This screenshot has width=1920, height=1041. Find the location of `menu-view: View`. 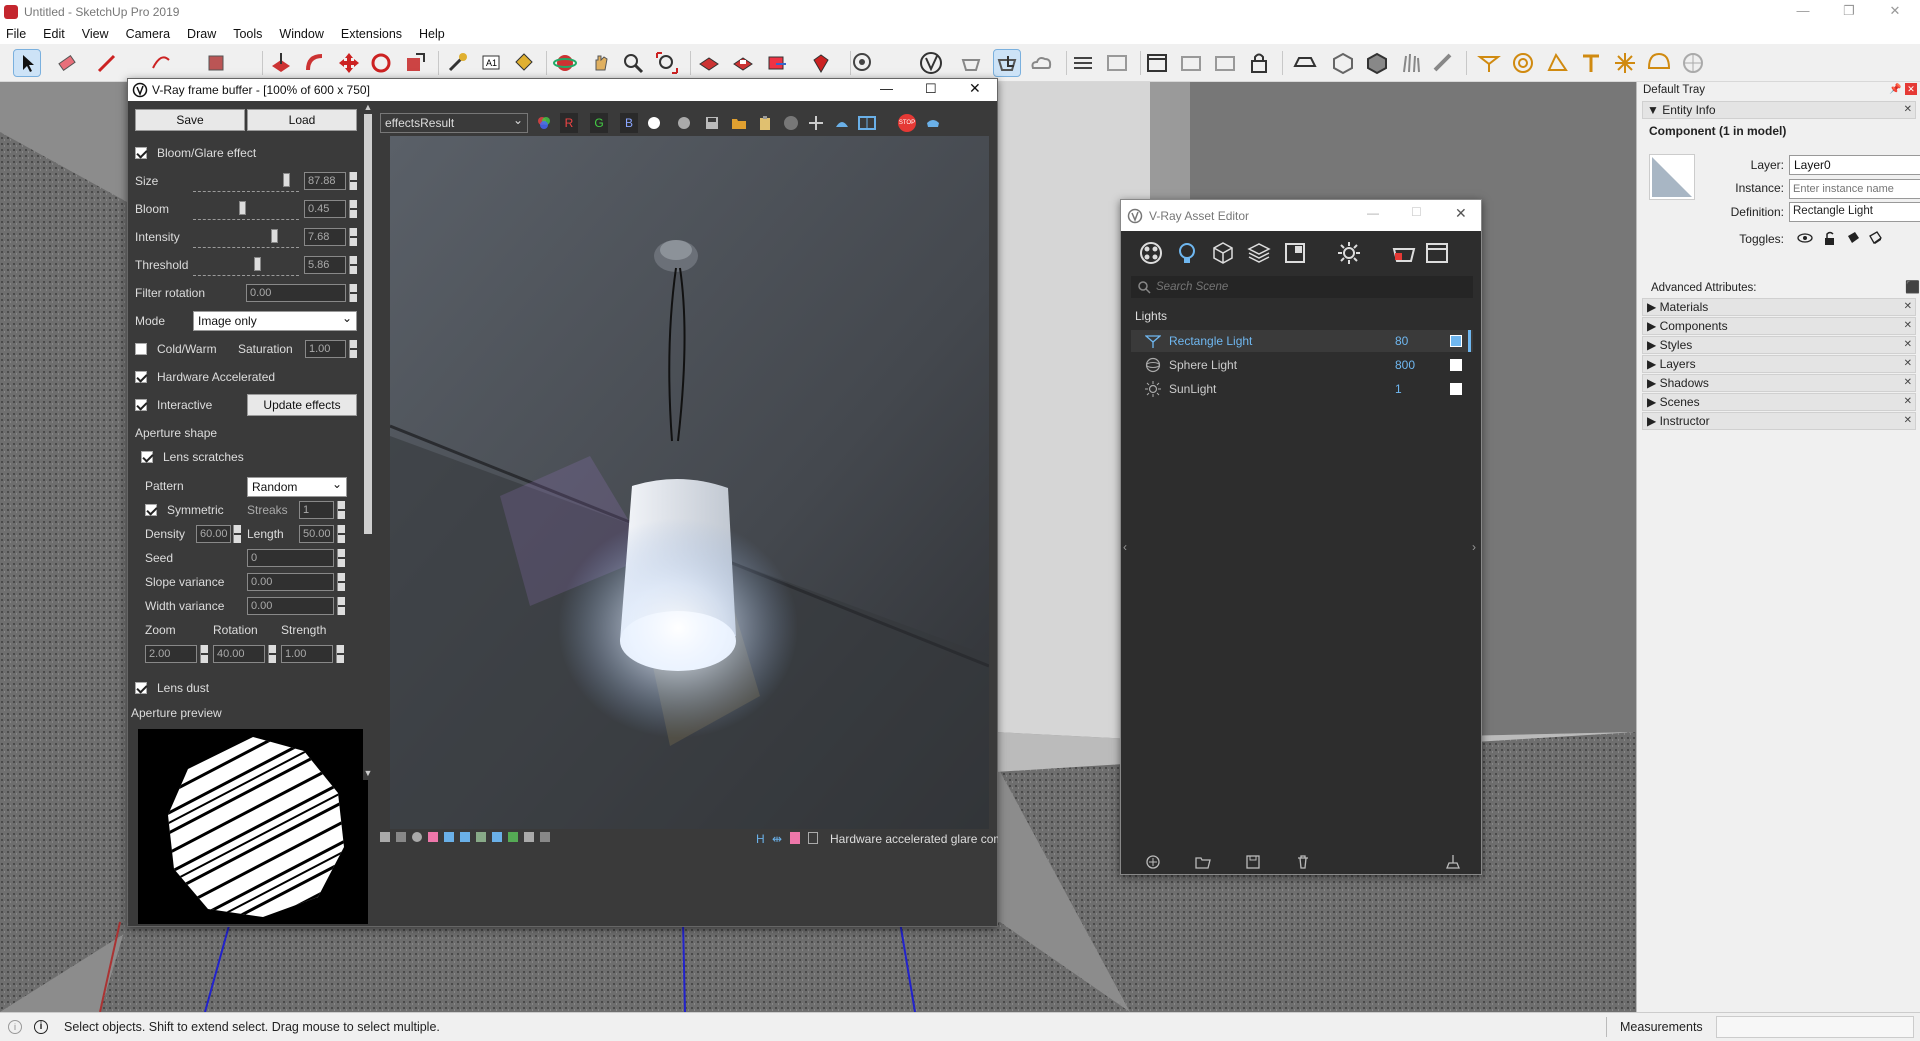

menu-view: View is located at coordinates (95, 34).